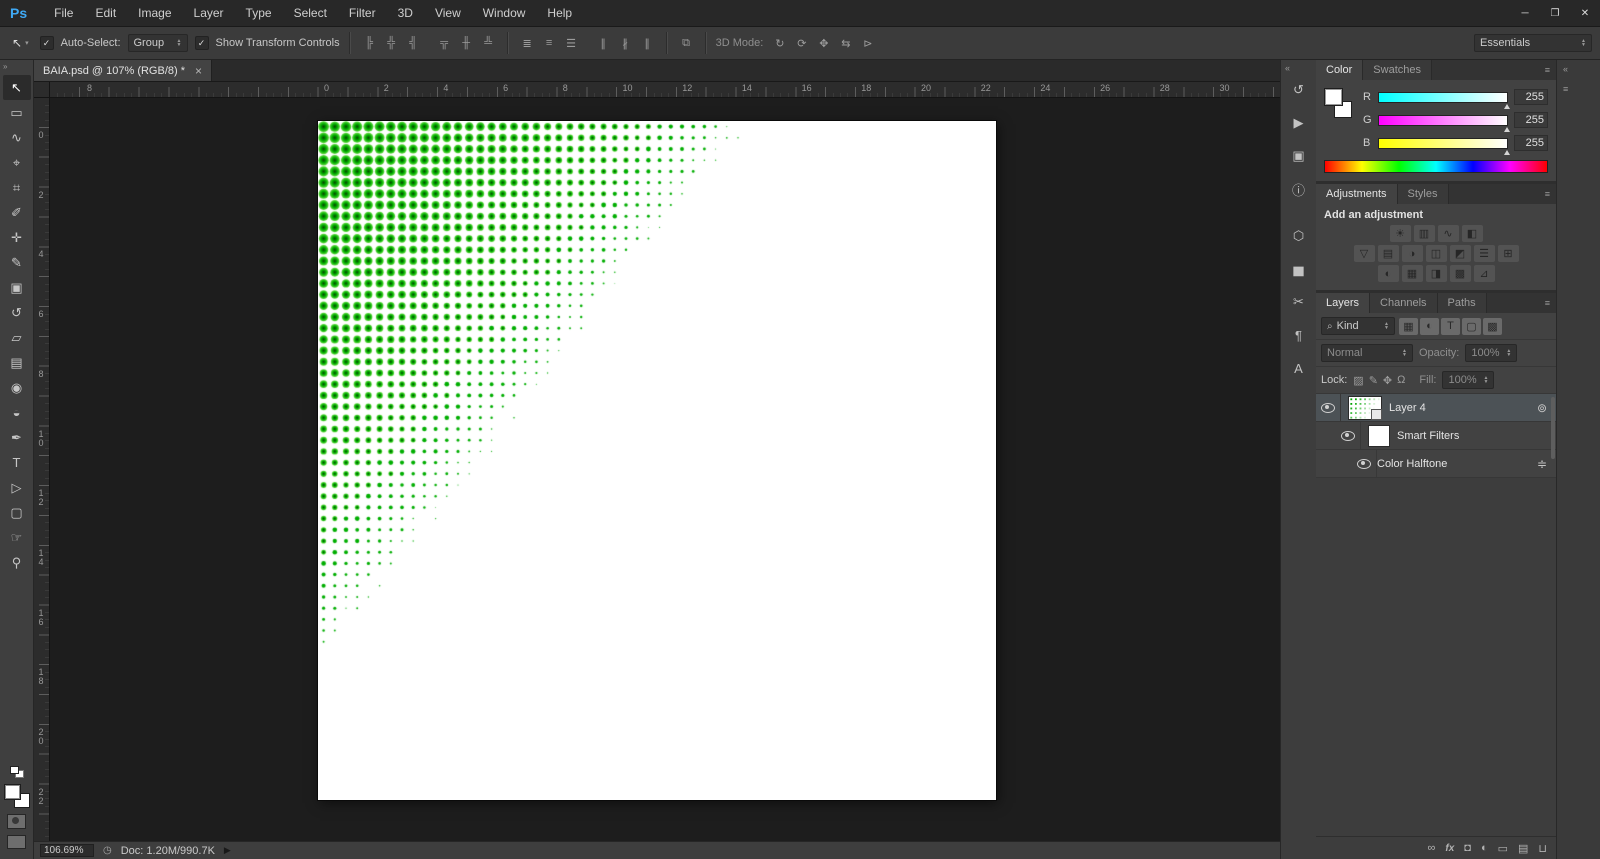  Describe the element at coordinates (549, 43) in the screenshot. I see `distribute-vertical-centers-icon: ≡` at that location.